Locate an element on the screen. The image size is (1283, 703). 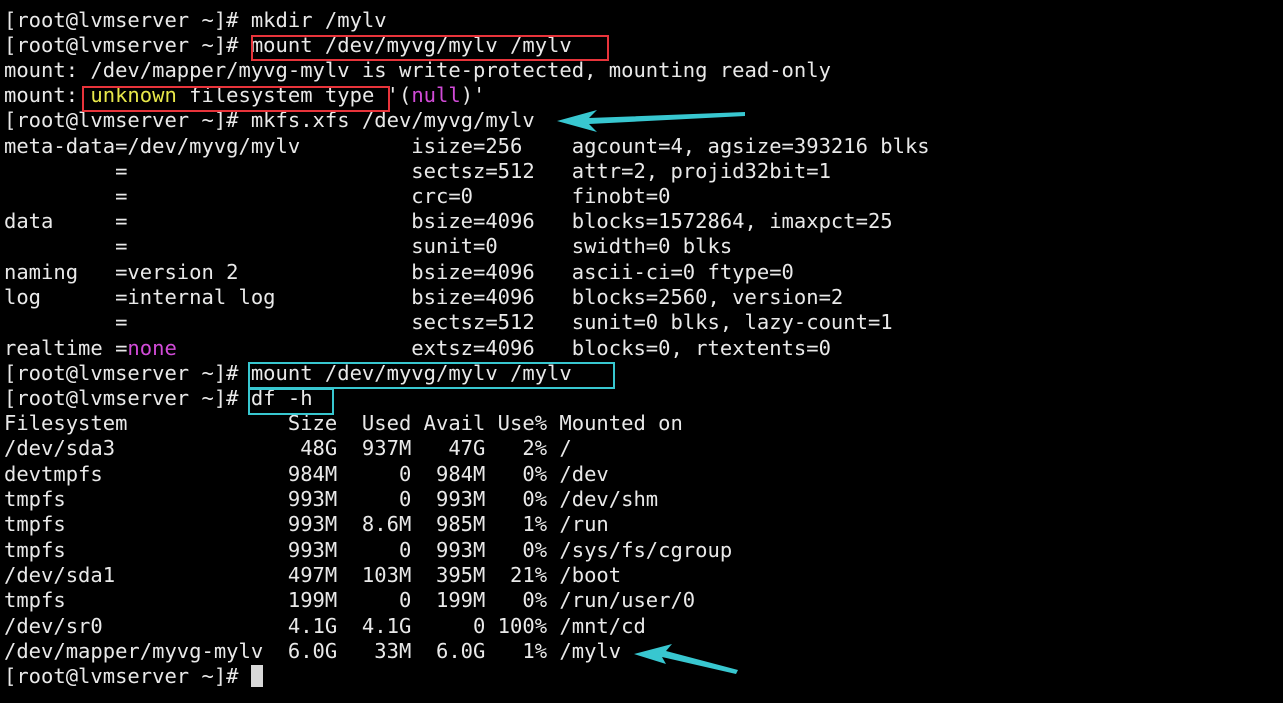
terminal-output-line: = sunit=0 swidth=0 blks is located at coordinates (368, 246).